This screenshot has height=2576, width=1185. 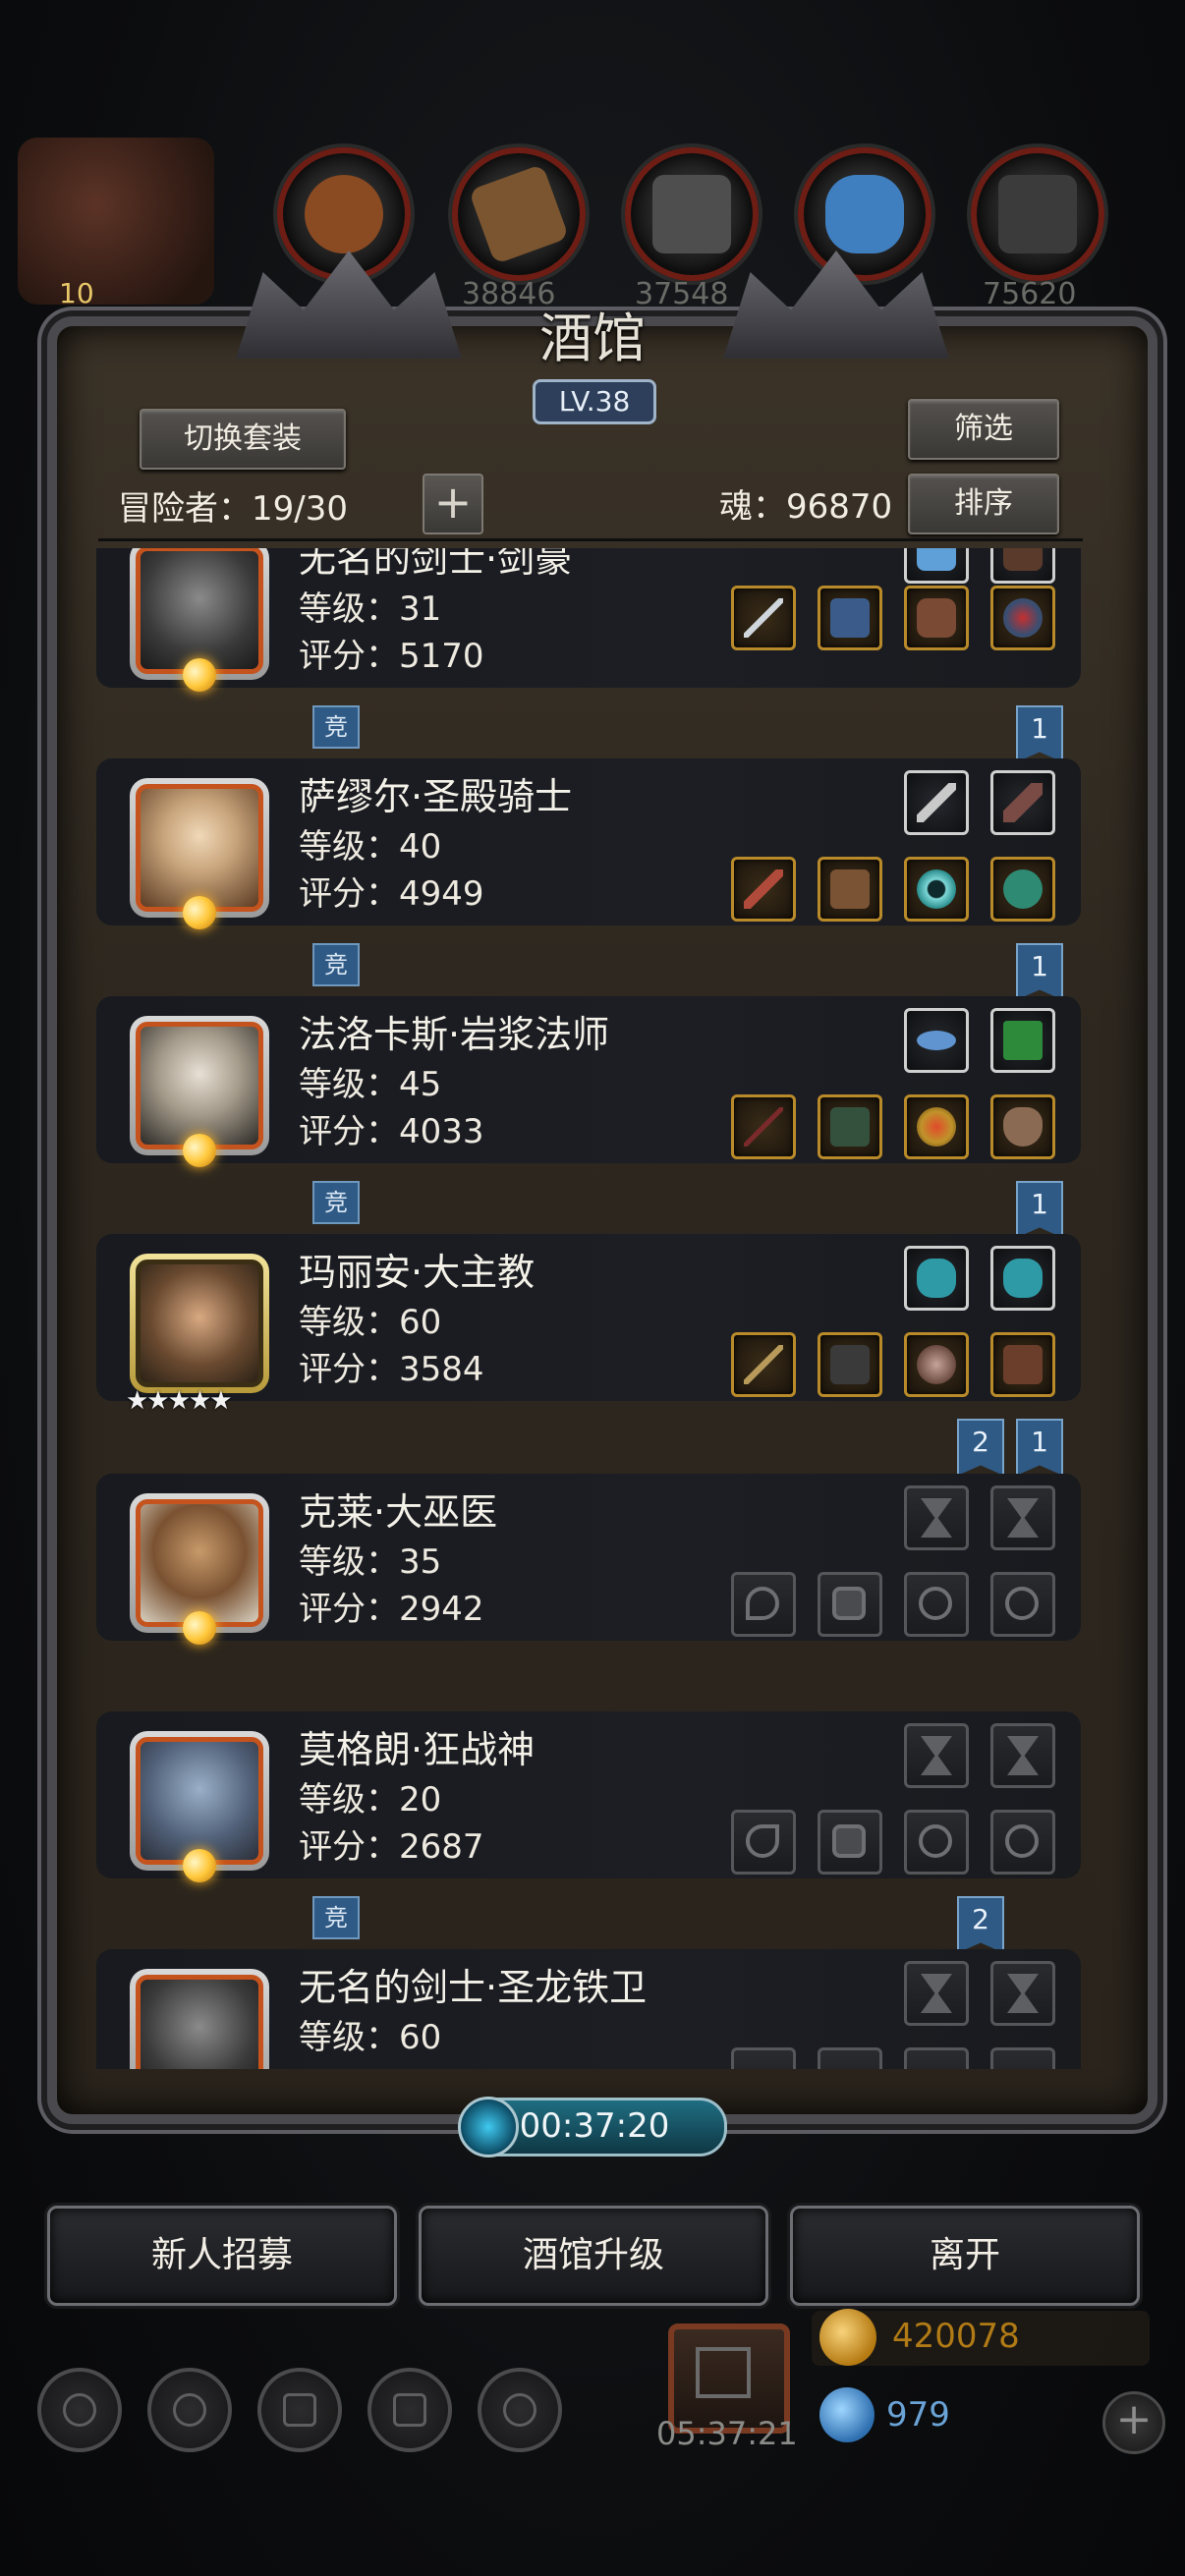 What do you see at coordinates (399, 1512) in the screenshot?
I see `hero-name: 克莱·大巫医` at bounding box center [399, 1512].